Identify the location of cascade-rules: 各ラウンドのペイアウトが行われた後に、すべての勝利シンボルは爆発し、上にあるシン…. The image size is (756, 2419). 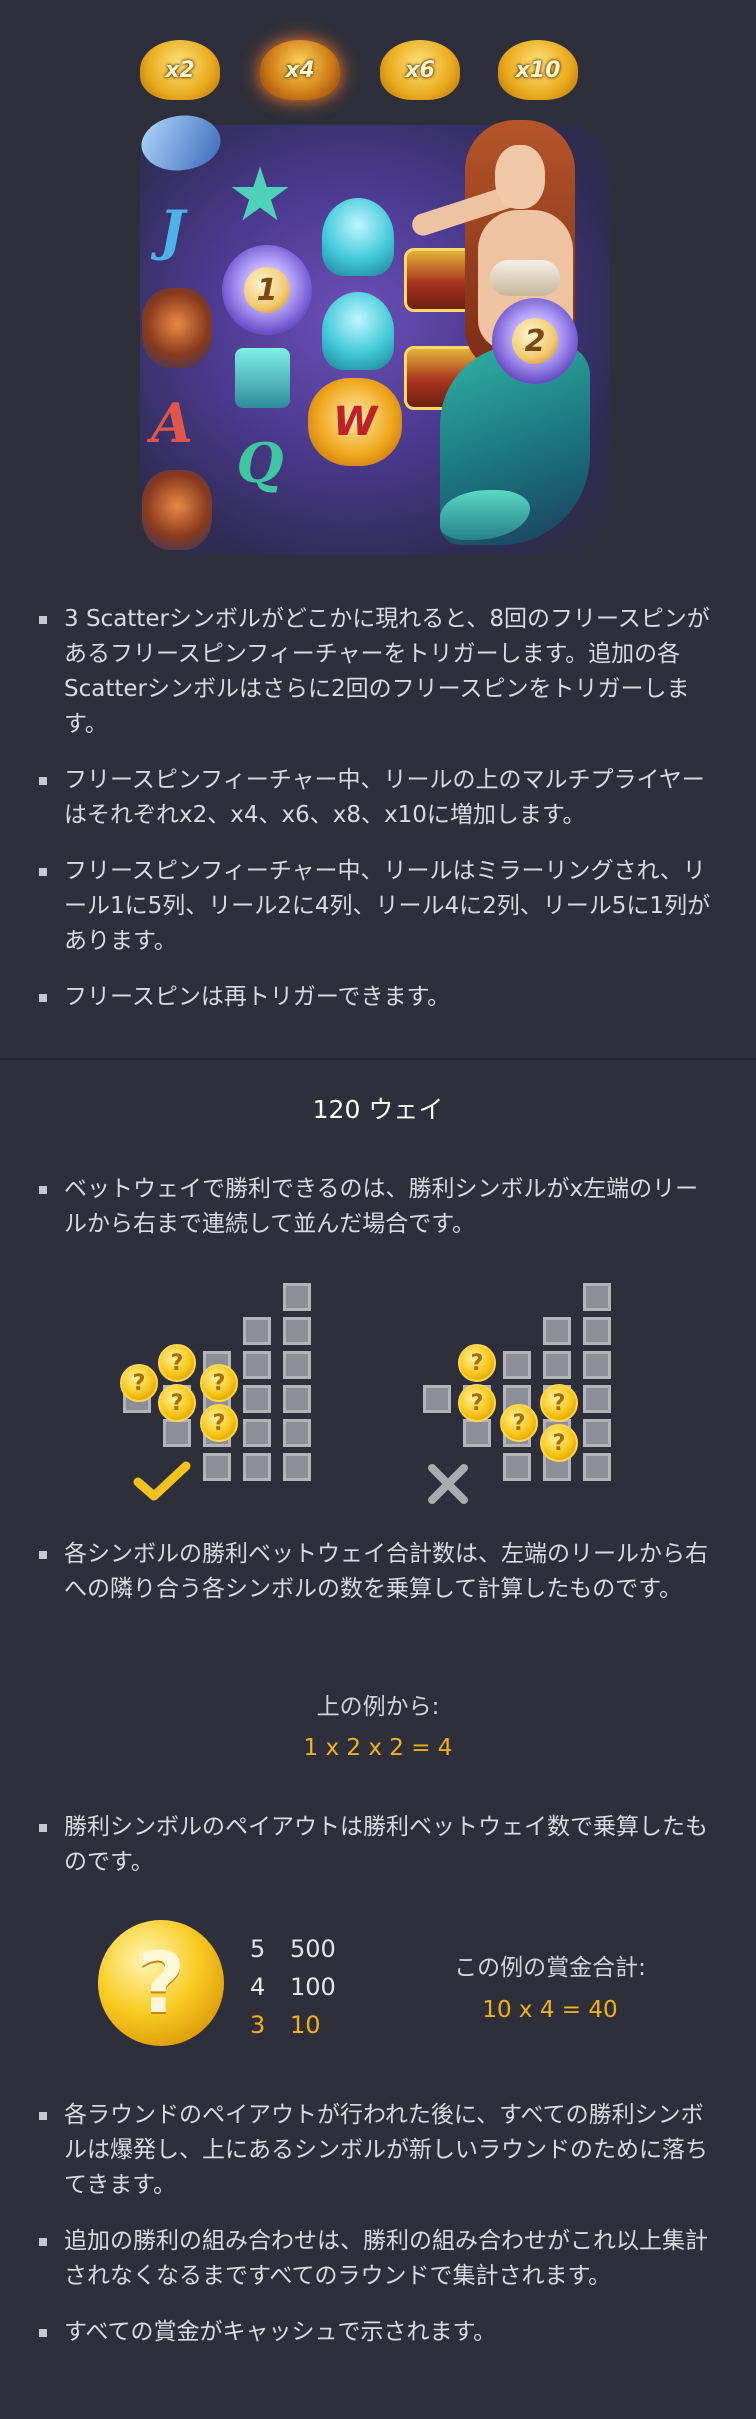
(376, 2234).